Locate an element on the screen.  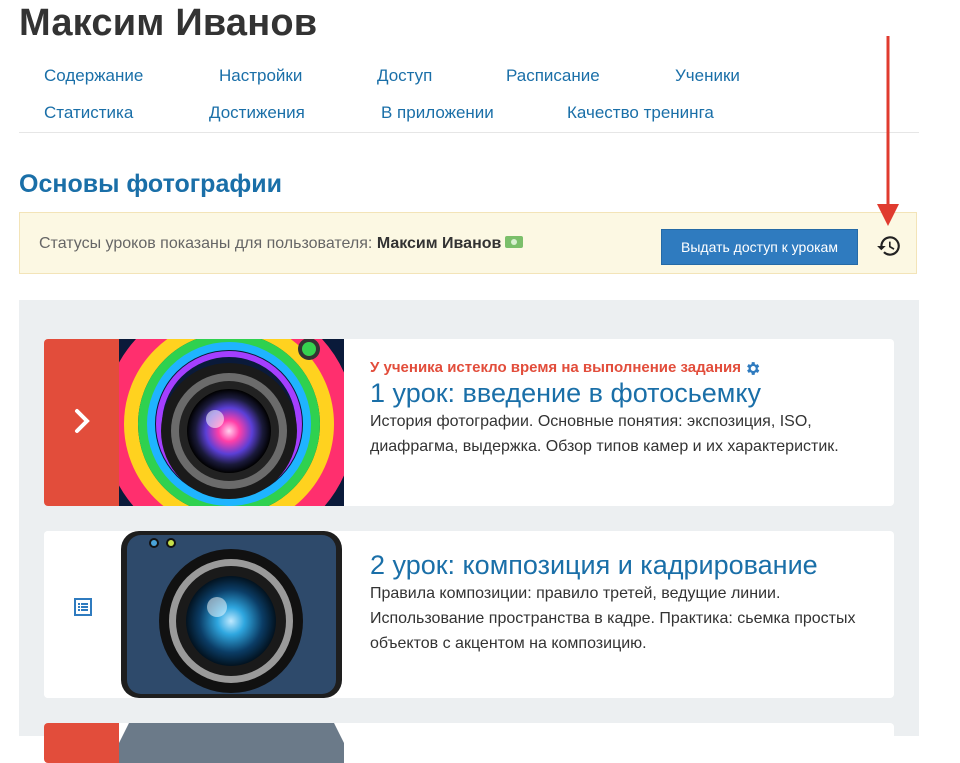
nav-settings: Настройки is located at coordinates (260, 76).